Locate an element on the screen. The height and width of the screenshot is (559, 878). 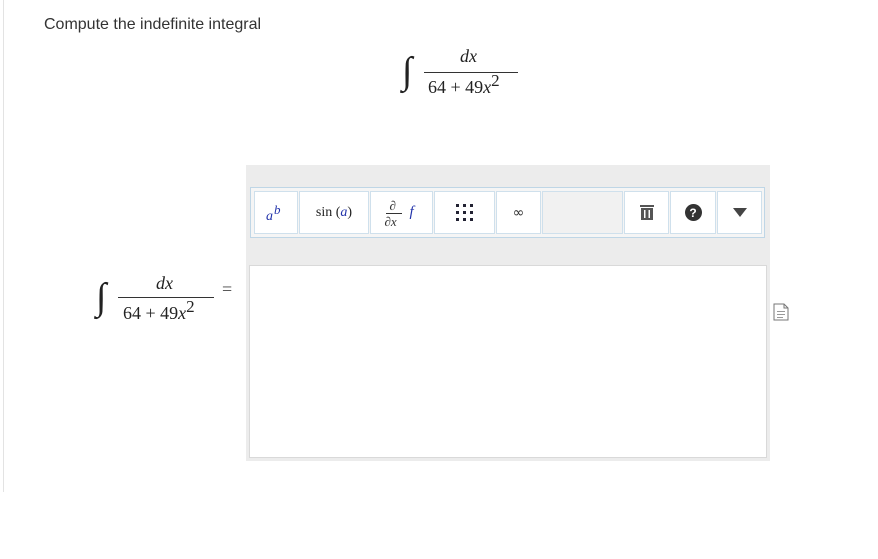
sin-function-icon: sin (a) is located at coordinates (334, 212).